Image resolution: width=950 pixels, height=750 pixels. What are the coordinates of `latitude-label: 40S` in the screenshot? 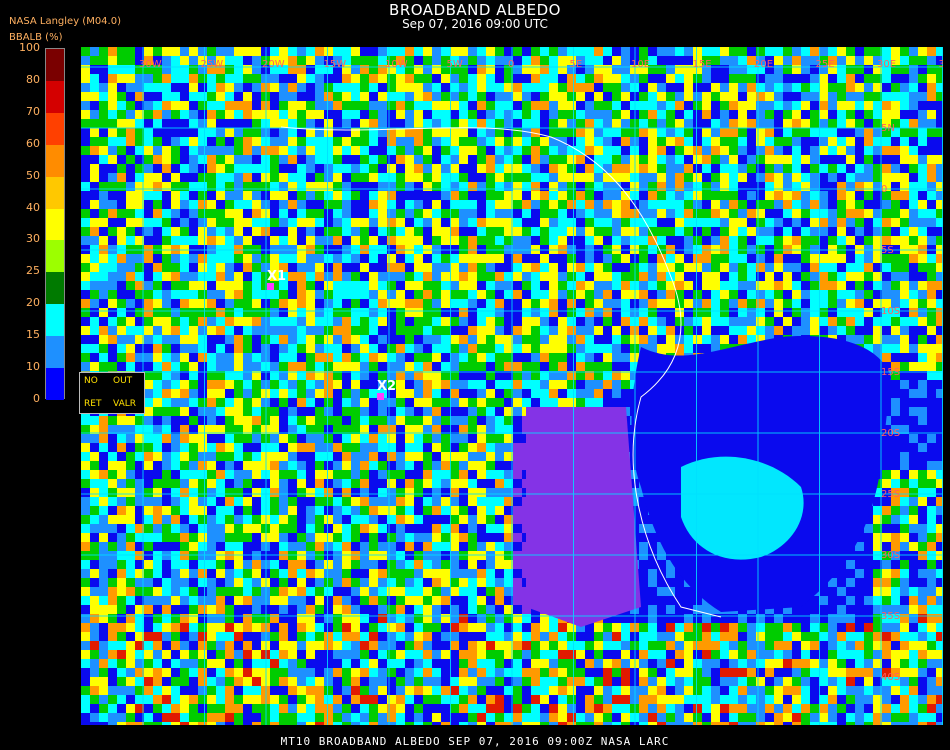 It's located at (891, 677).